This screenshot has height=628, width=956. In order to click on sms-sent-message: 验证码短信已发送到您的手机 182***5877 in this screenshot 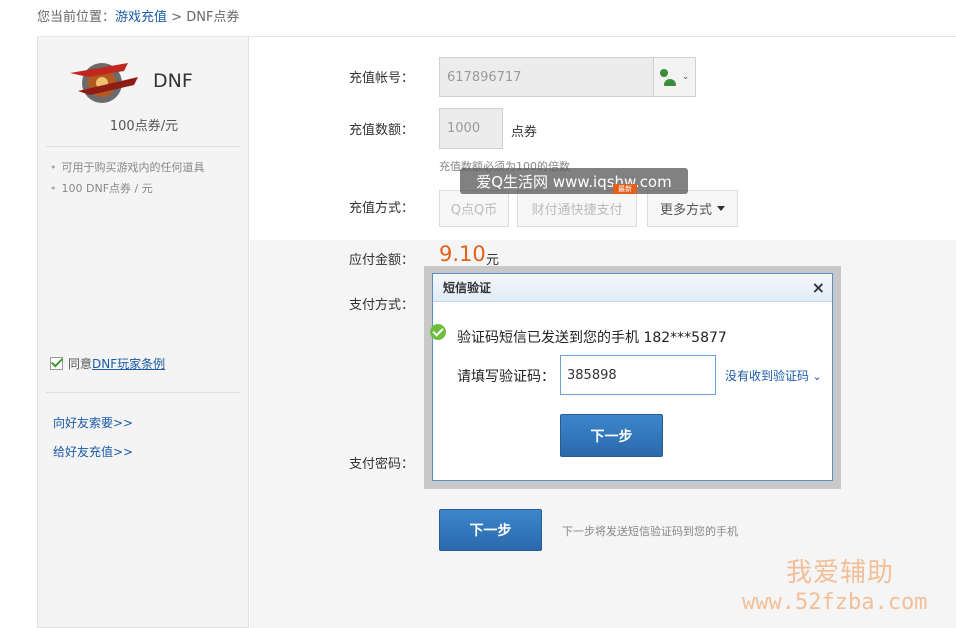, I will do `click(592, 338)`.